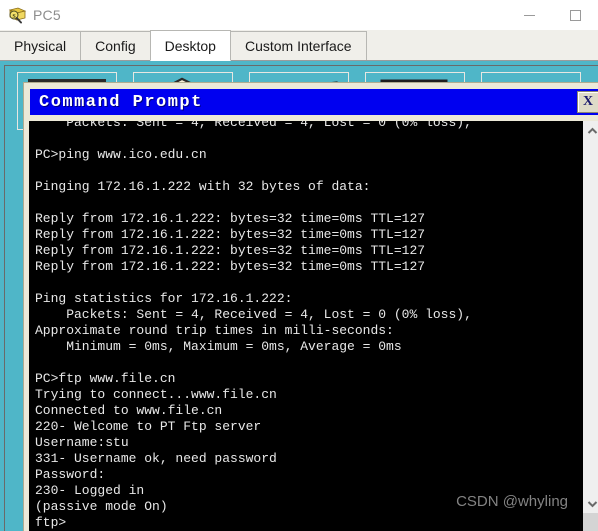 The width and height of the screenshot is (598, 531). What do you see at coordinates (313, 102) in the screenshot?
I see `command-prompt-titlebar: Command Prompt X` at bounding box center [313, 102].